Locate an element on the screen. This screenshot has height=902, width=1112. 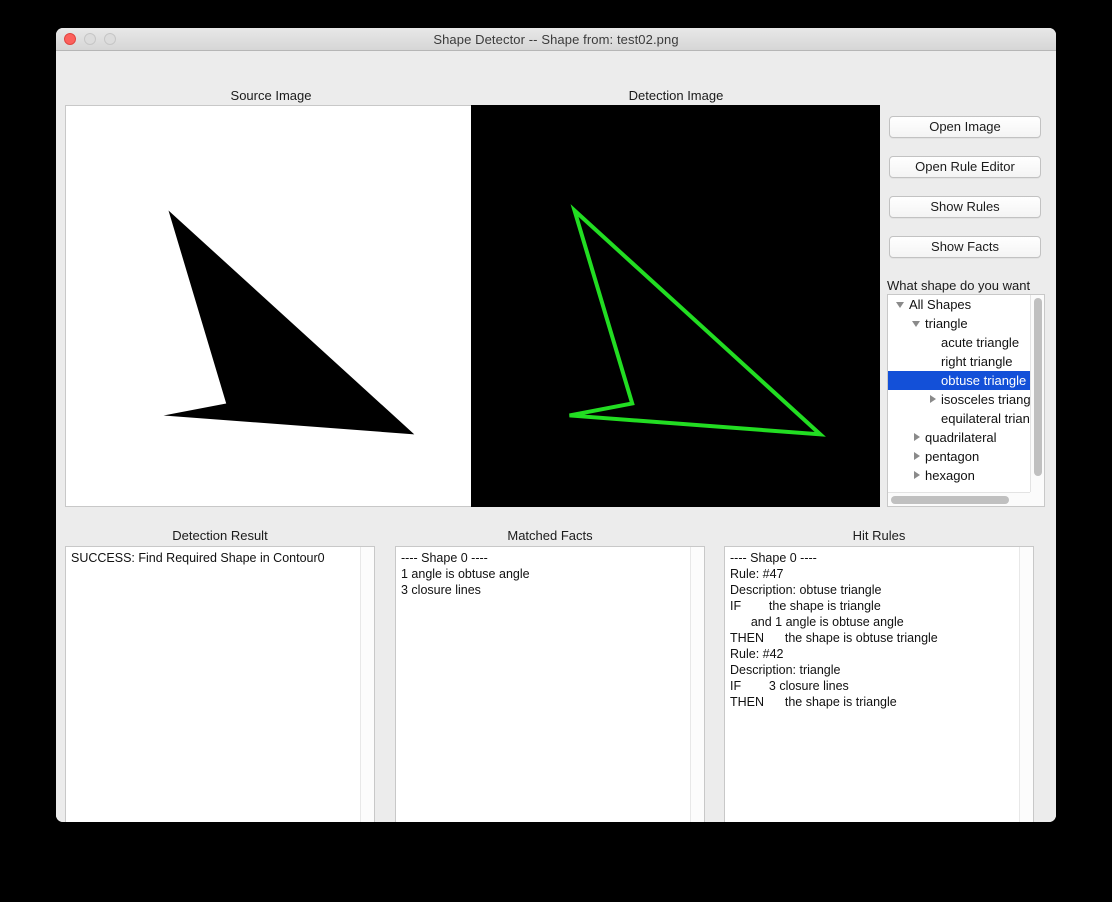
open-image-button: Open Image is located at coordinates (965, 127).